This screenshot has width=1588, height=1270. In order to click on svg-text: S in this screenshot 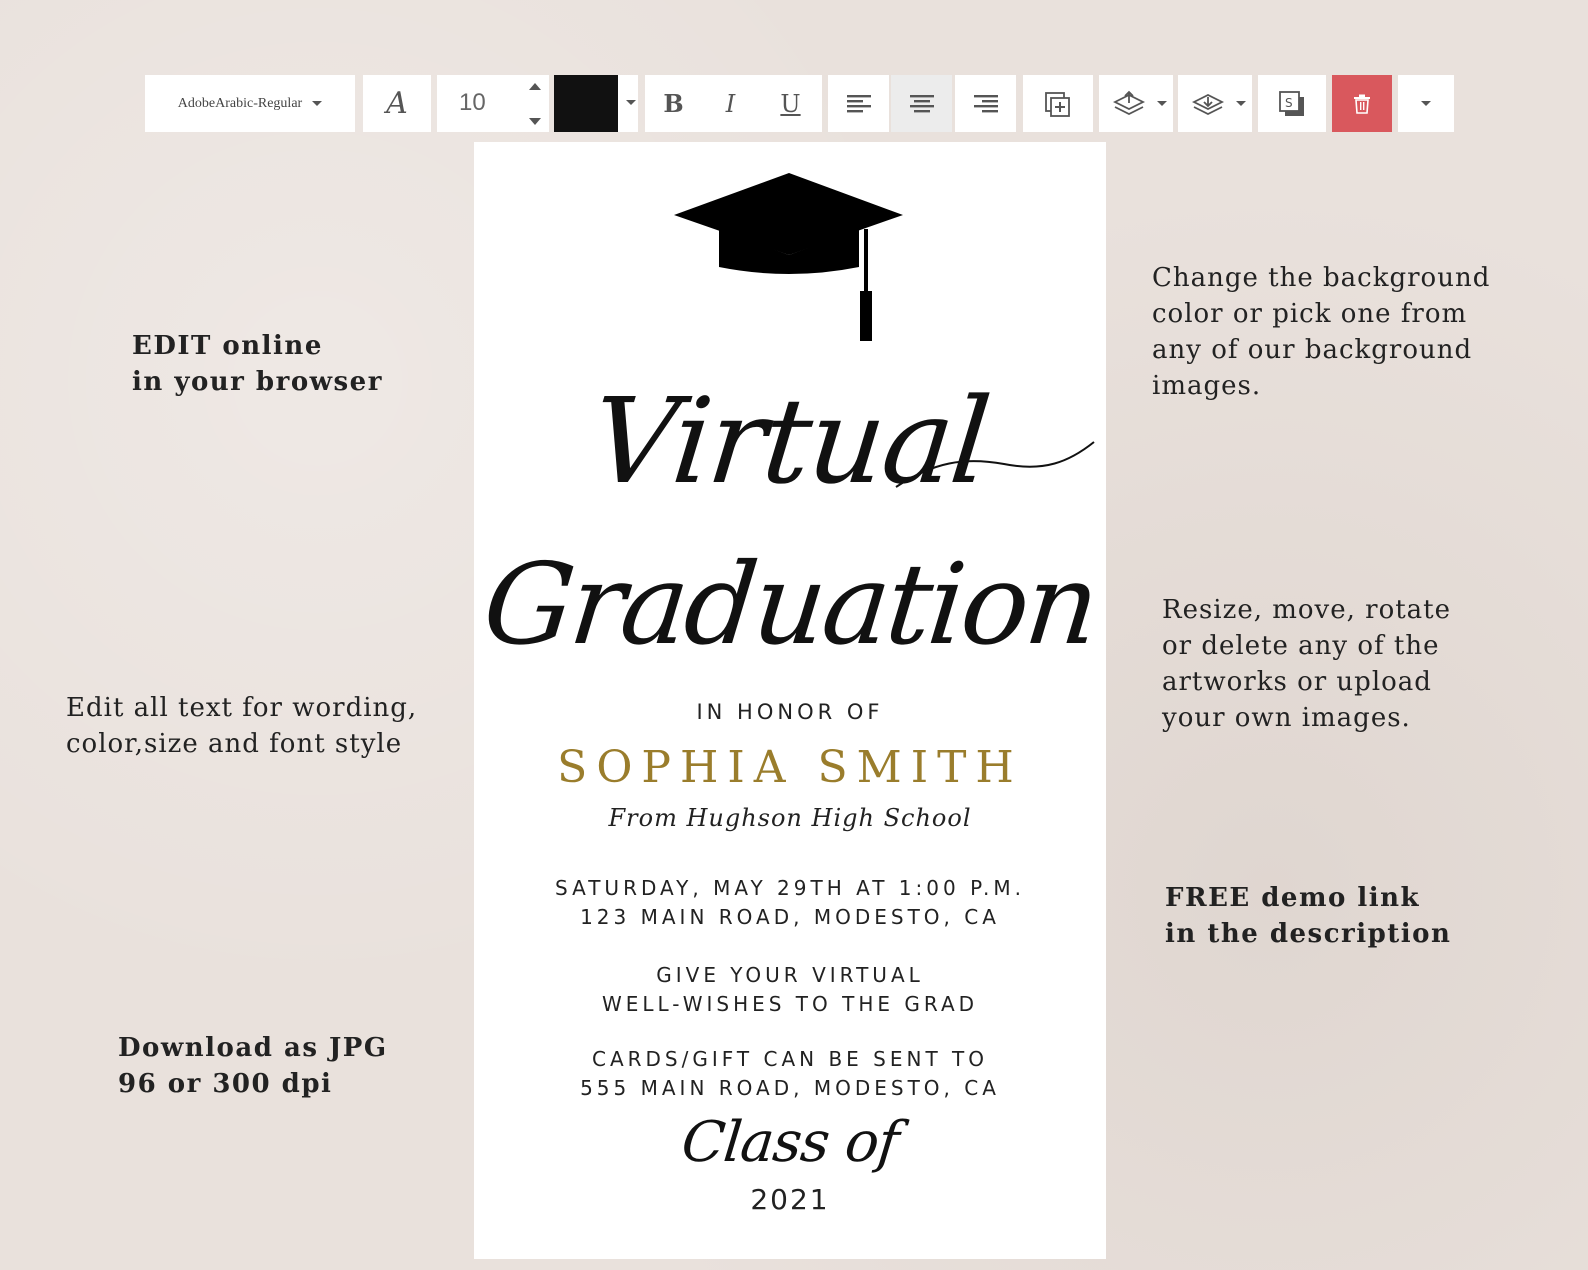, I will do `click(1289, 103)`.